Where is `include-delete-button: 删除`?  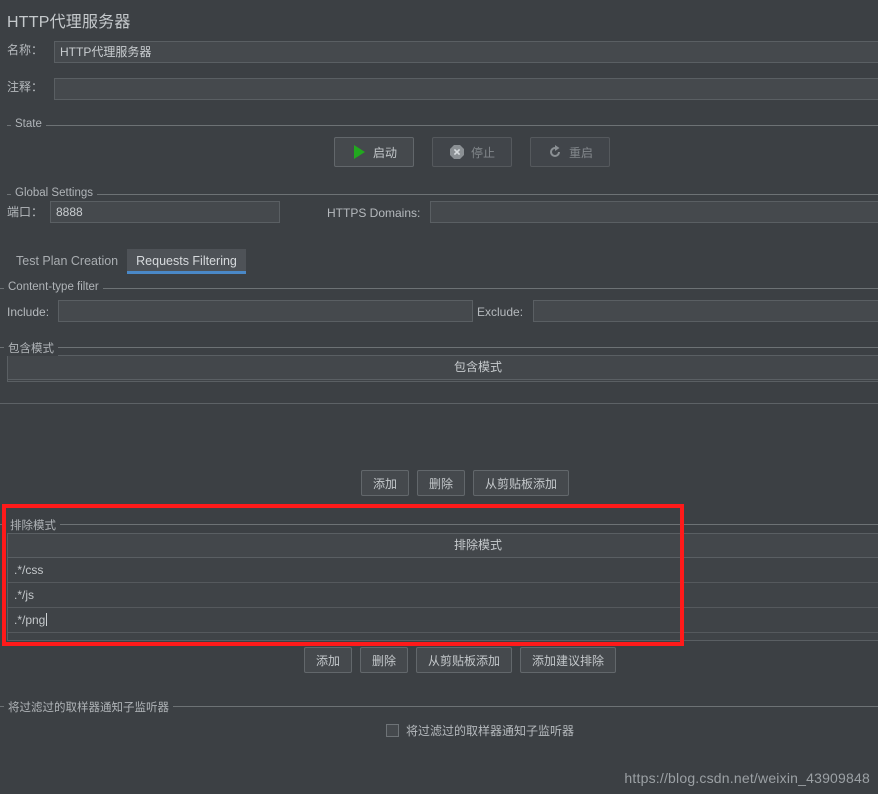 include-delete-button: 删除 is located at coordinates (441, 483).